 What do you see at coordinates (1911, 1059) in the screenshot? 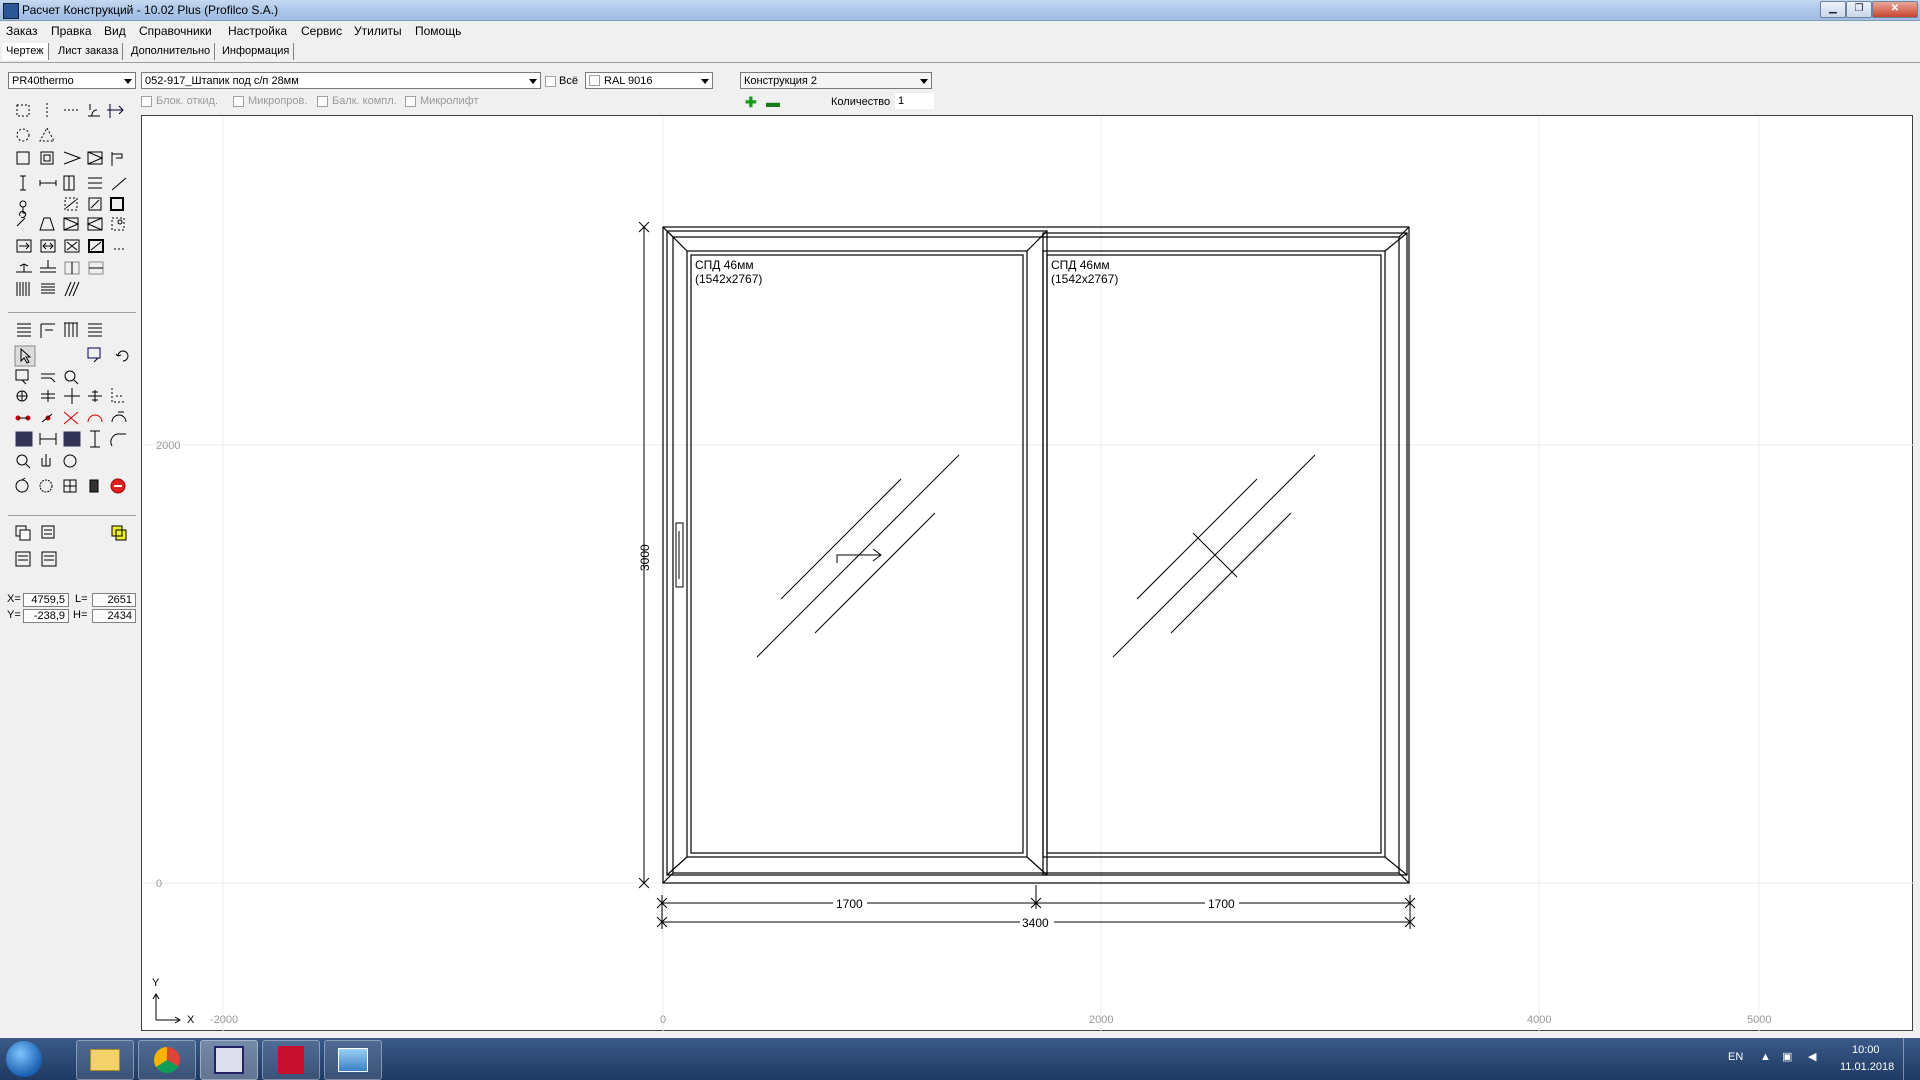
I see `show-desktop-button` at bounding box center [1911, 1059].